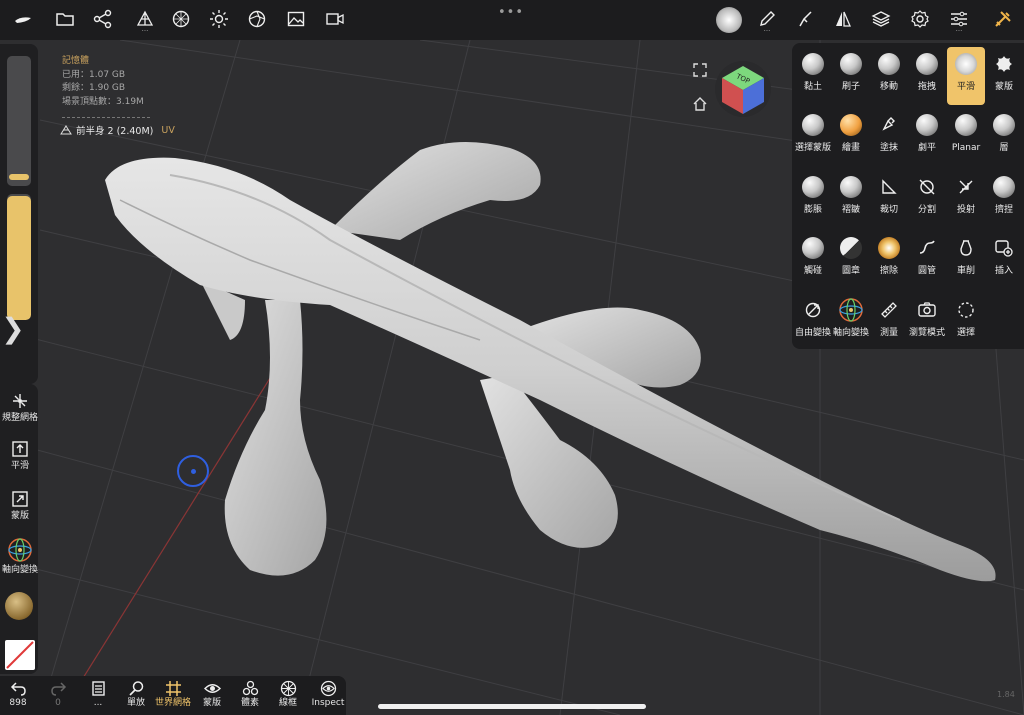 This screenshot has width=1024, height=715. I want to click on scene-graph-icon, so click(103, 19).